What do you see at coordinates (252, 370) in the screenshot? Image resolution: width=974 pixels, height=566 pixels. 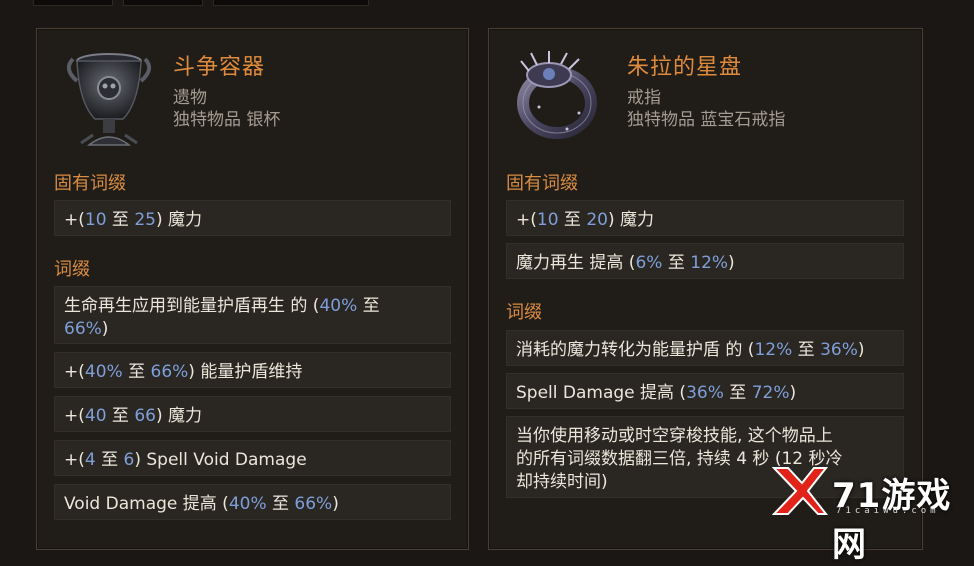 I see `mod-row: +(40% 至 66%) 能量护盾维持` at bounding box center [252, 370].